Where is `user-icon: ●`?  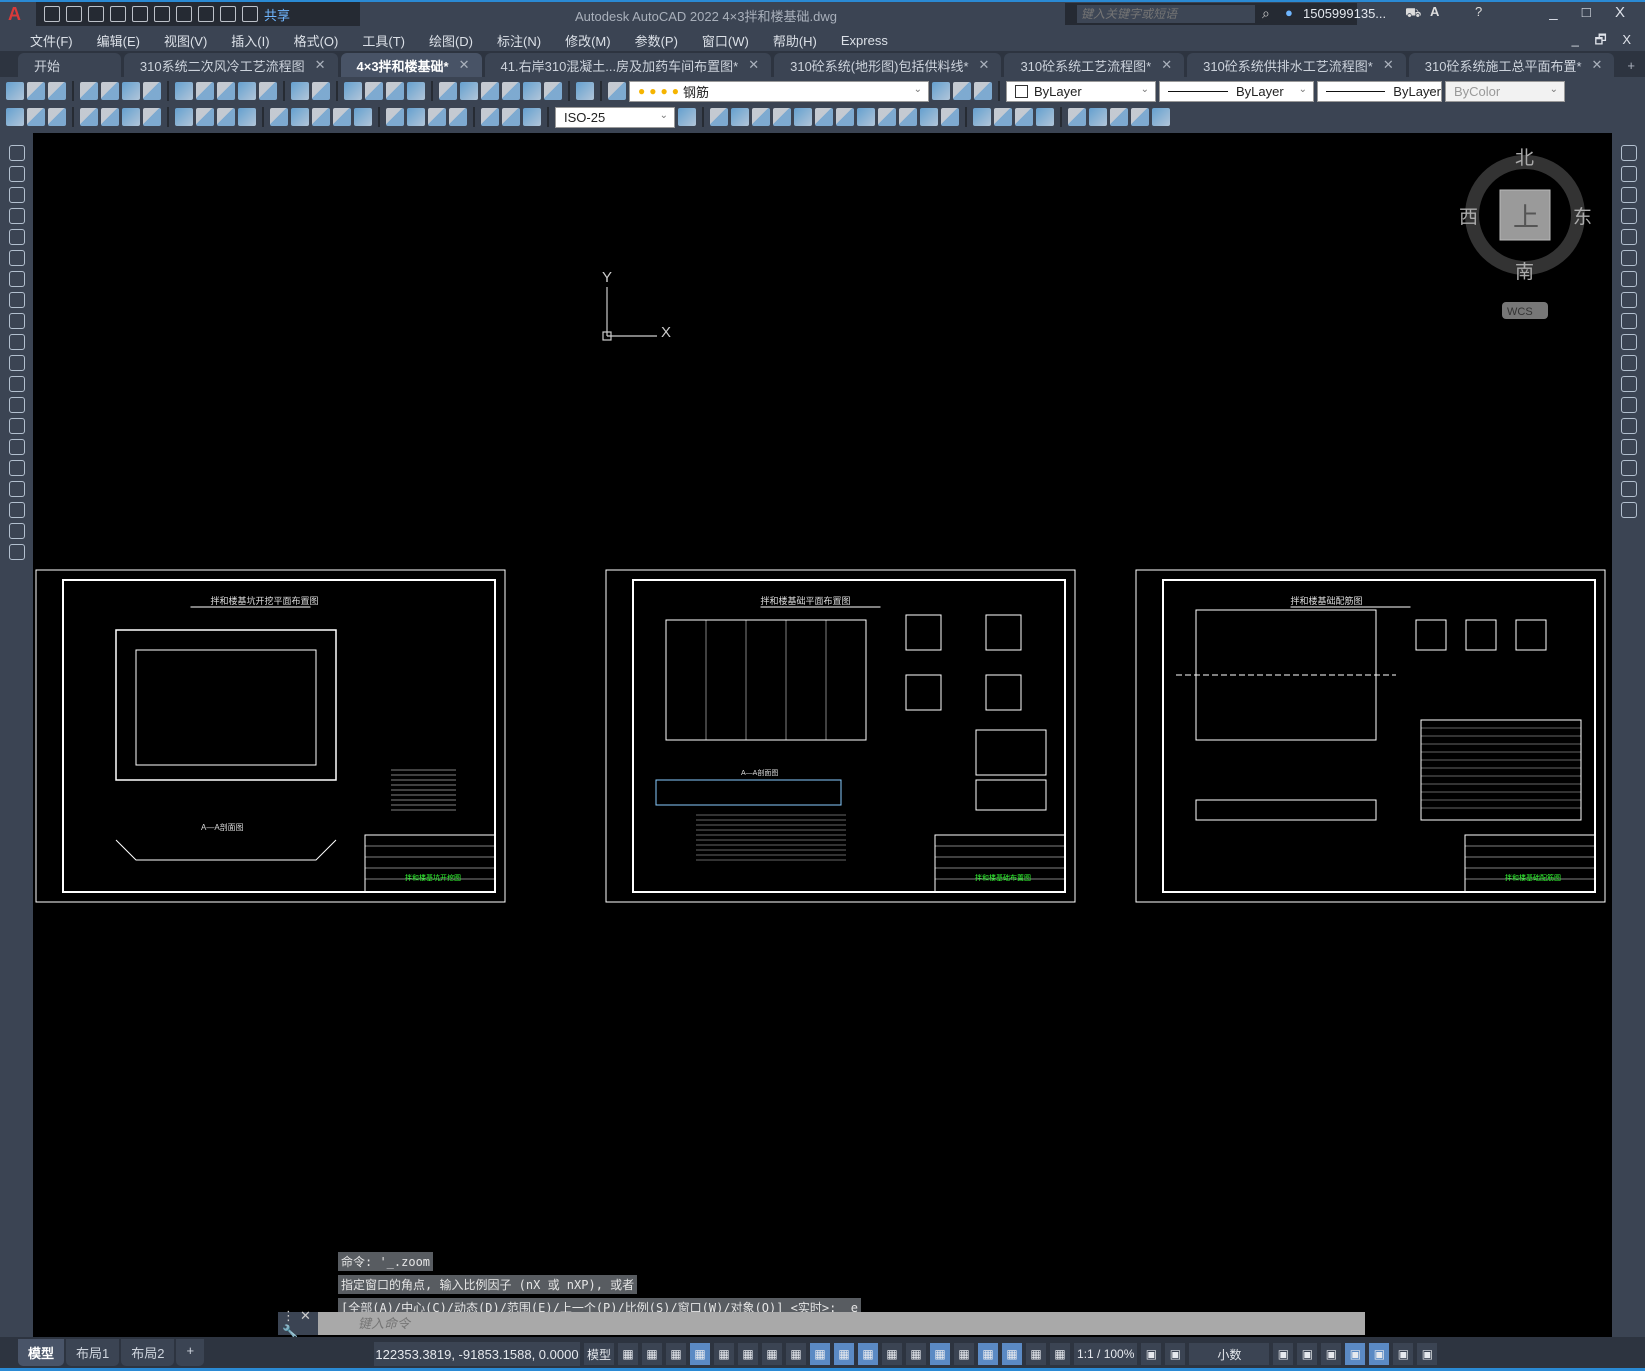
user-icon: ● is located at coordinates (1289, 12).